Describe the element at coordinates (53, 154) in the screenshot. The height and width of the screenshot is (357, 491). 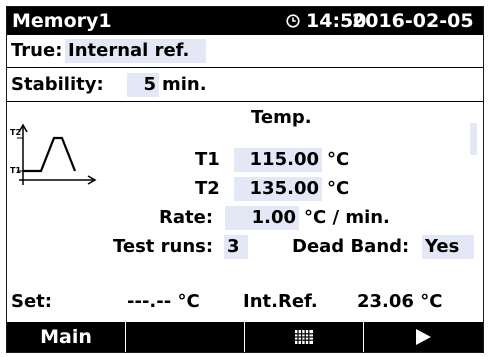
I see `temperature-profile-icon: T2 T1` at that location.